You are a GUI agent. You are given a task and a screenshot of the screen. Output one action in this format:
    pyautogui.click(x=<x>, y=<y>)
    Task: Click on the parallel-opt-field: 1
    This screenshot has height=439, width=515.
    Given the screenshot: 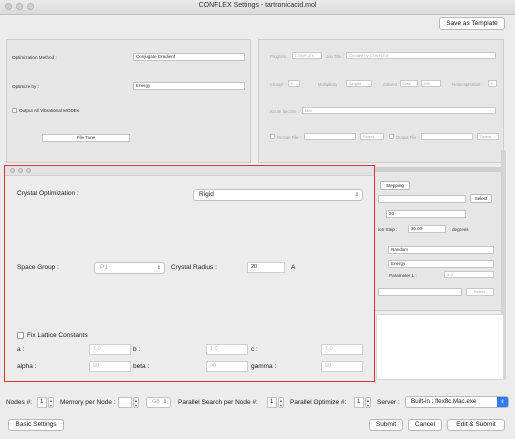 What is the action you would take?
    pyautogui.click(x=359, y=402)
    